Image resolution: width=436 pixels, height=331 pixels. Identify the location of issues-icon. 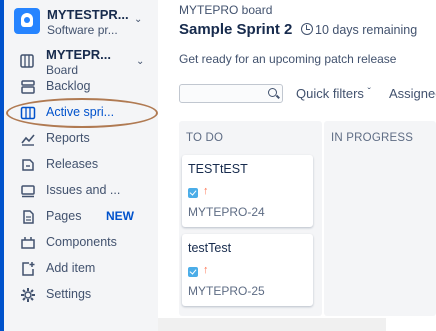
(28, 191).